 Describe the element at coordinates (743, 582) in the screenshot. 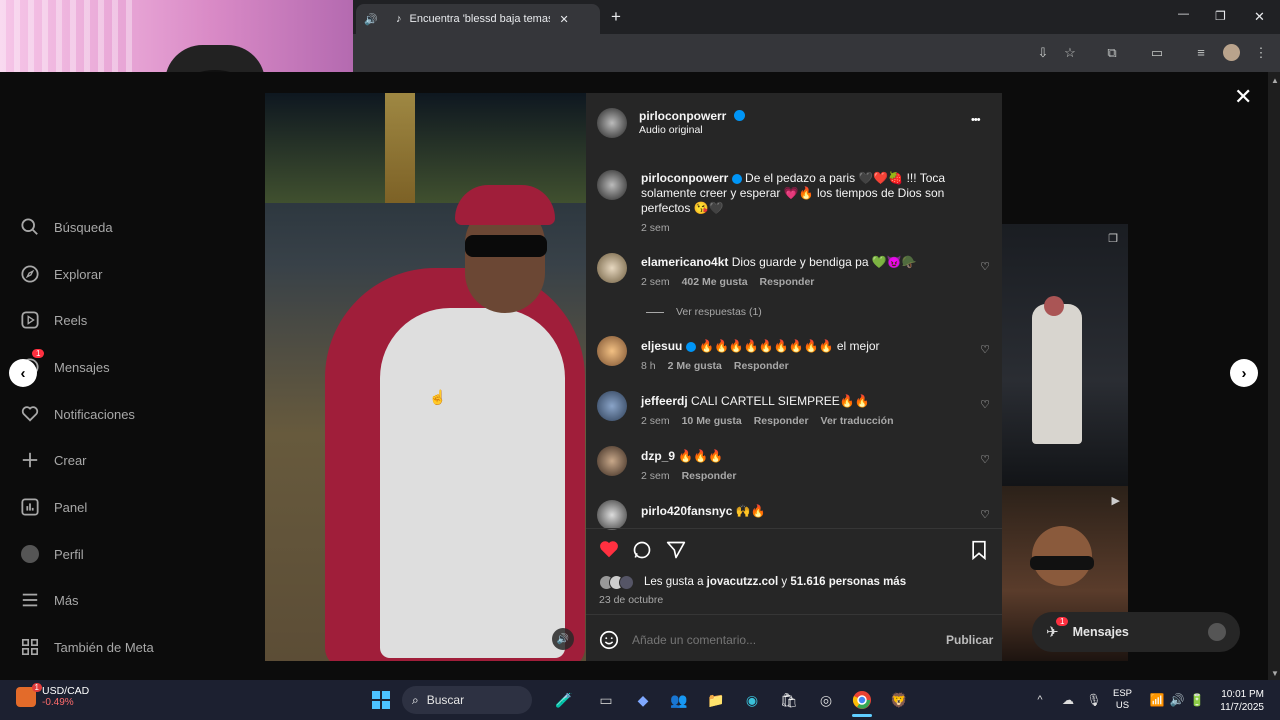

I see `liked-by-user: jovacutzz.col` at that location.